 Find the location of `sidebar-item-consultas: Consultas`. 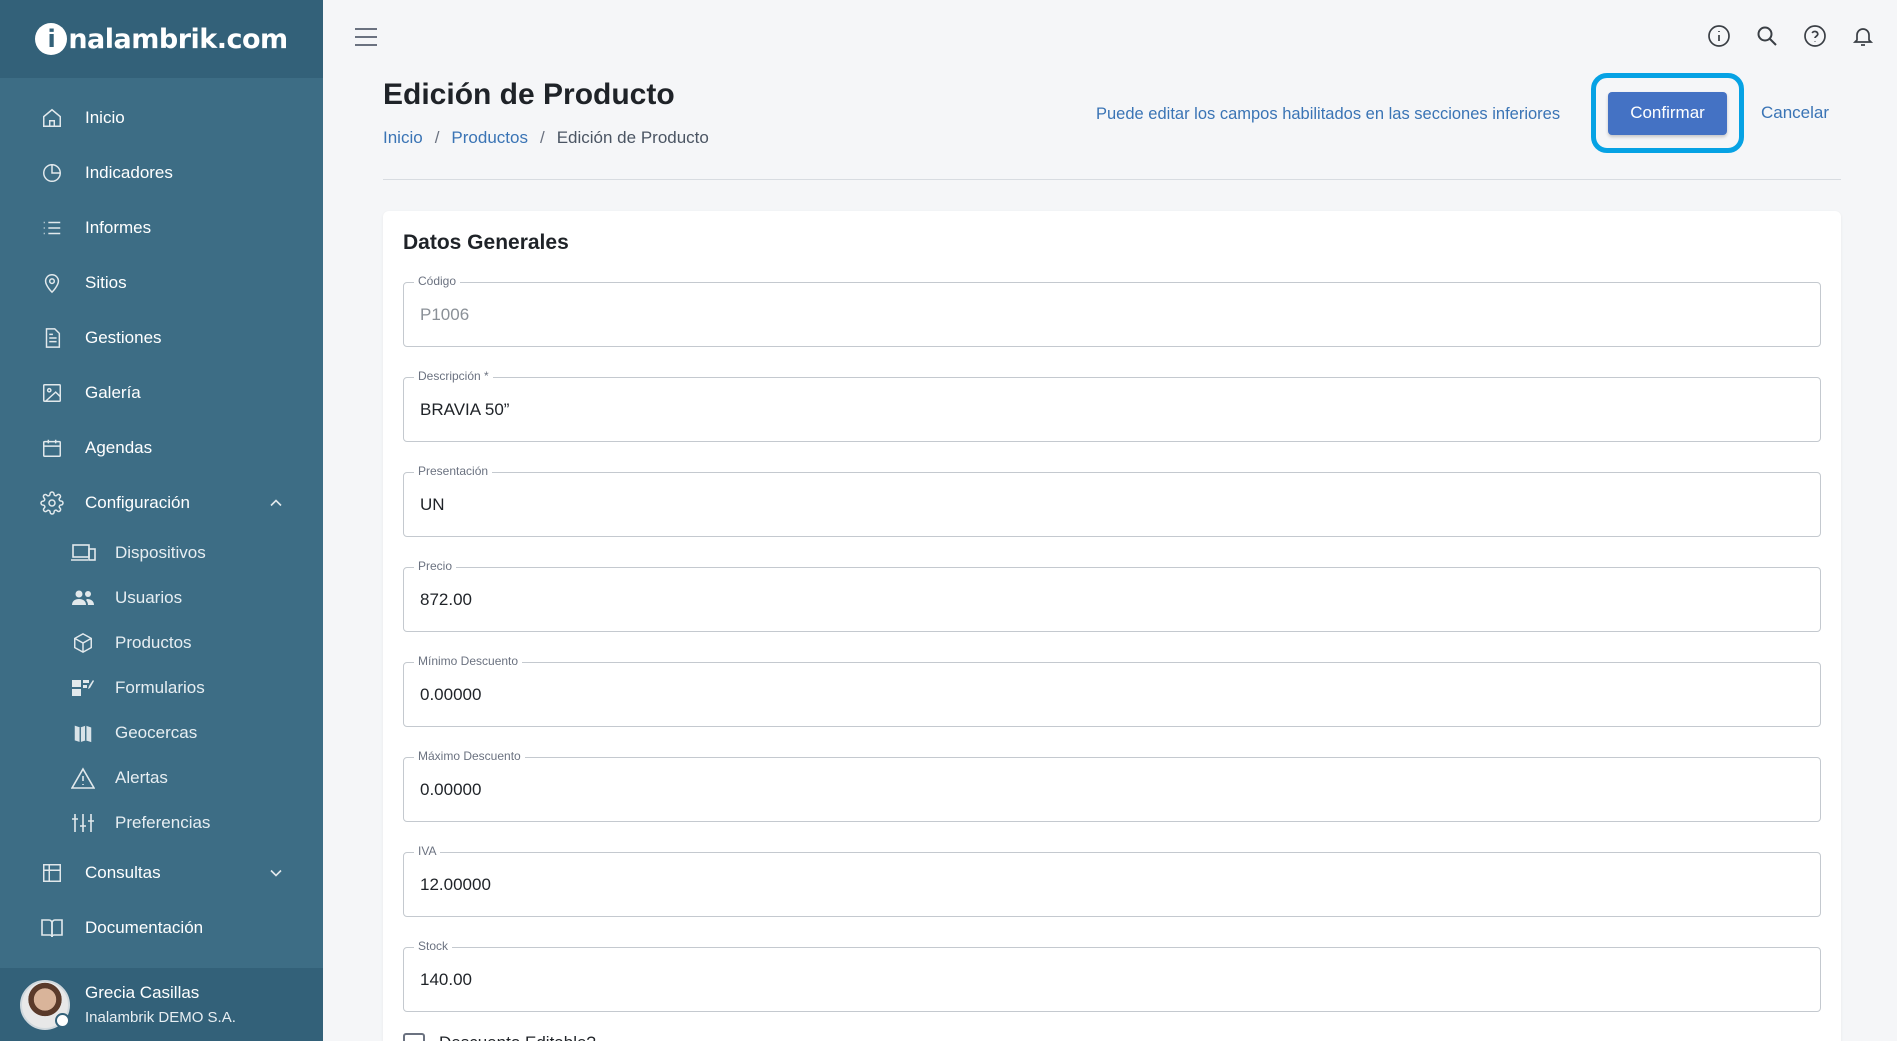

sidebar-item-consultas: Consultas is located at coordinates (161, 872).